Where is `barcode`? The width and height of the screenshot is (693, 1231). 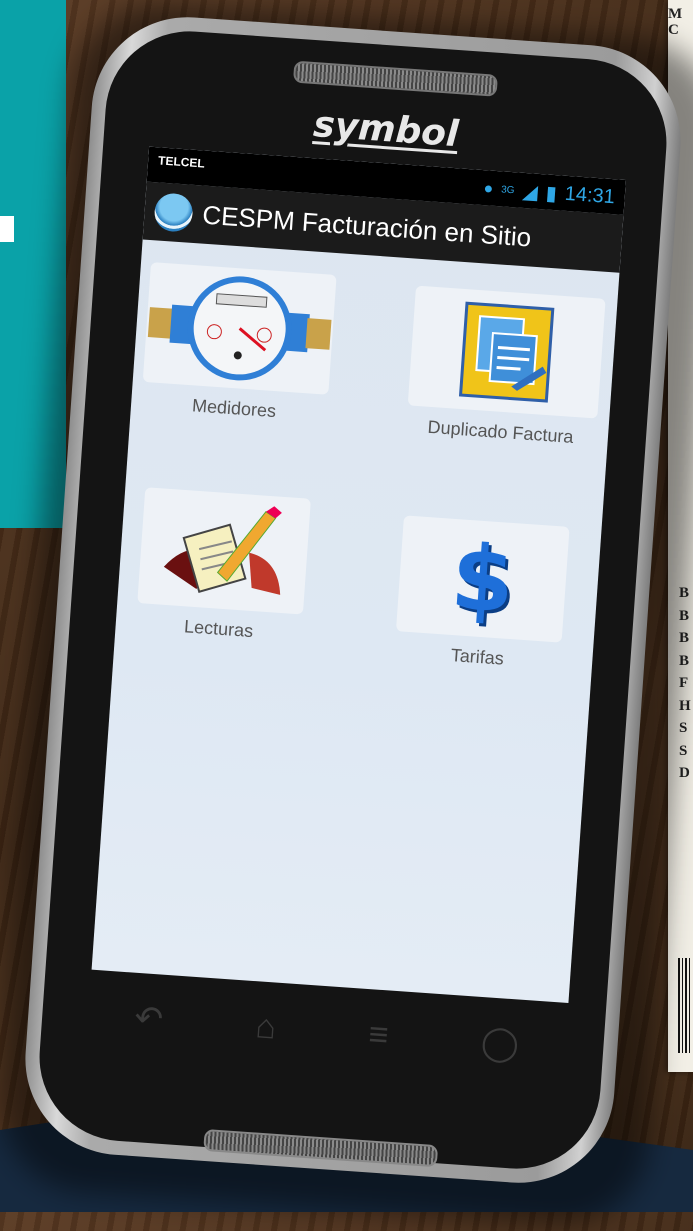
barcode is located at coordinates (685, 1005).